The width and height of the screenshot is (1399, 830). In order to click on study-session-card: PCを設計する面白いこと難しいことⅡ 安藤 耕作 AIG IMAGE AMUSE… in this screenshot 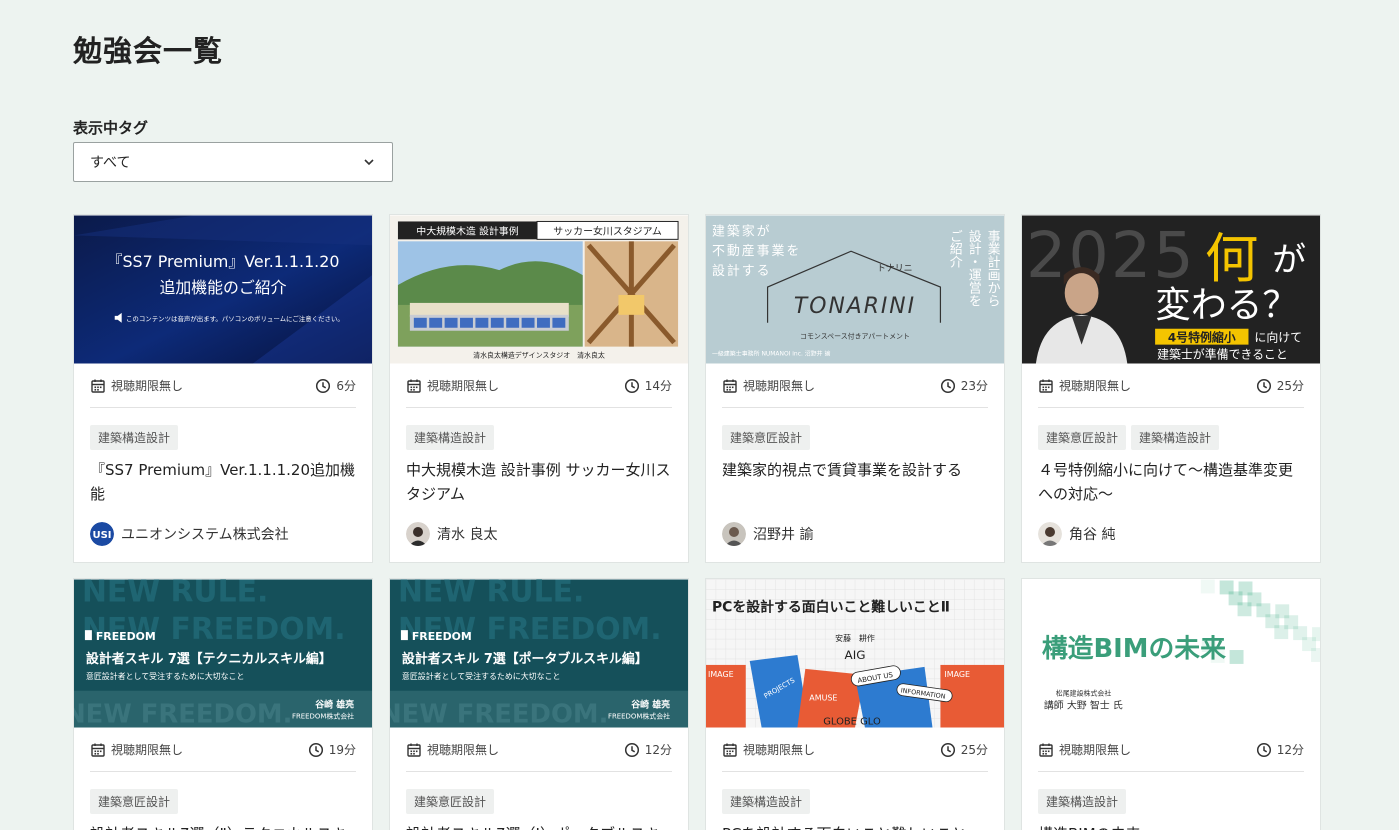, I will do `click(855, 704)`.